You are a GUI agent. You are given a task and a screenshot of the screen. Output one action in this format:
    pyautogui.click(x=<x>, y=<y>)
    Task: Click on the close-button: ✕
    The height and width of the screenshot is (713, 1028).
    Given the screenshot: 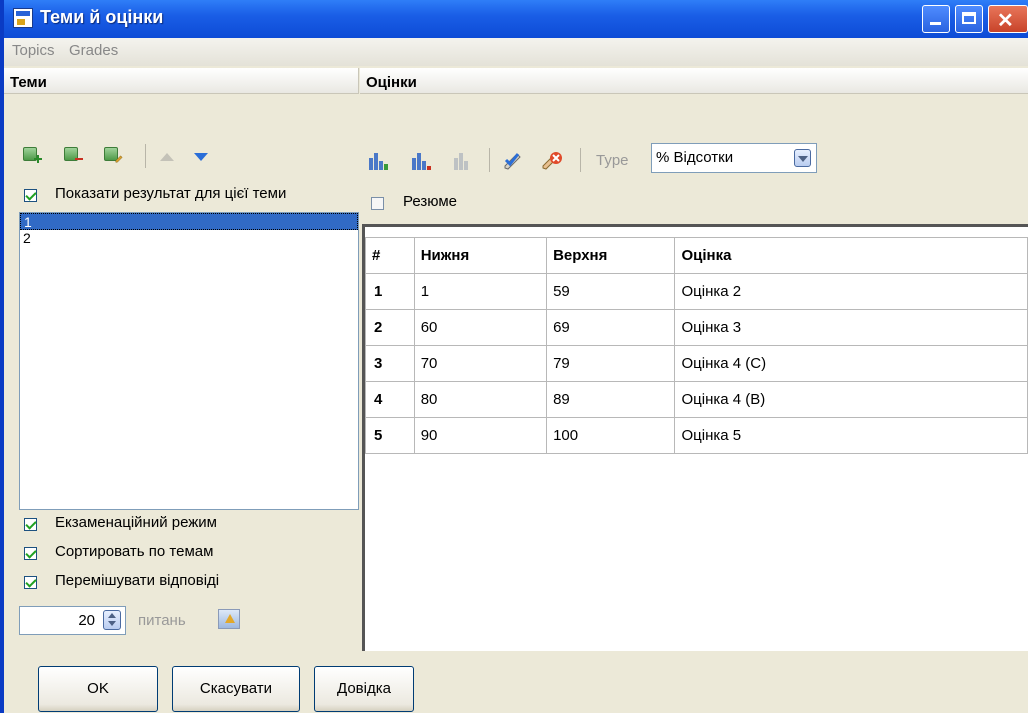 What is the action you would take?
    pyautogui.click(x=1008, y=19)
    